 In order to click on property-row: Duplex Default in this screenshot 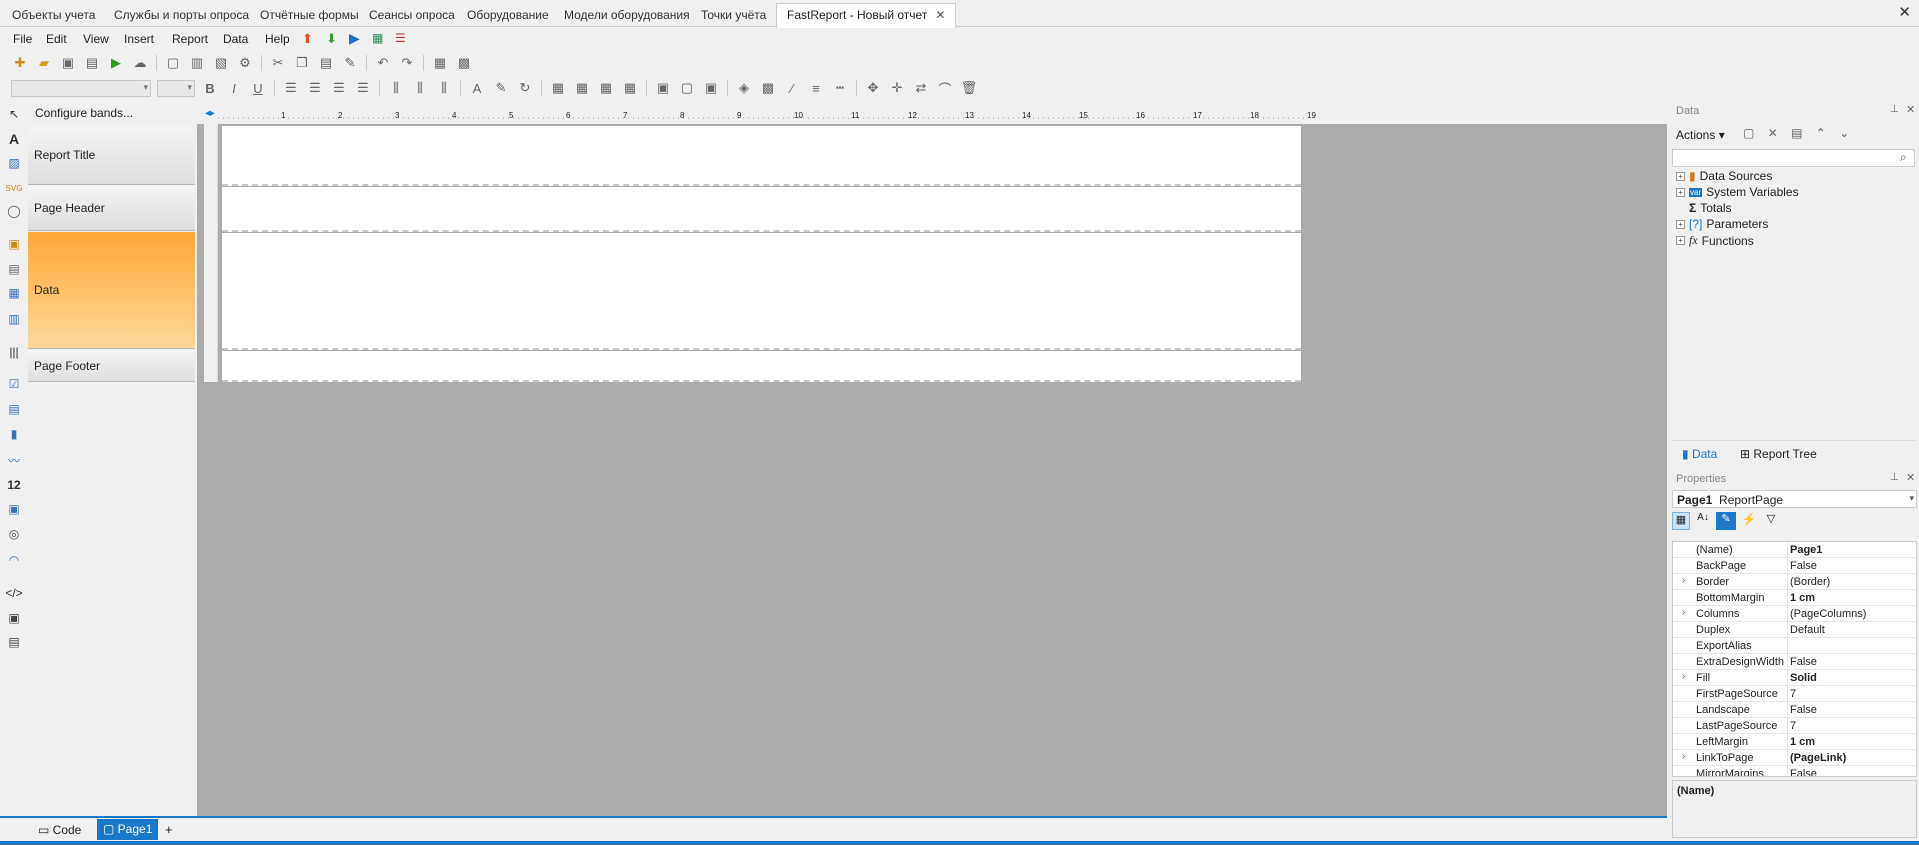, I will do `click(1794, 630)`.